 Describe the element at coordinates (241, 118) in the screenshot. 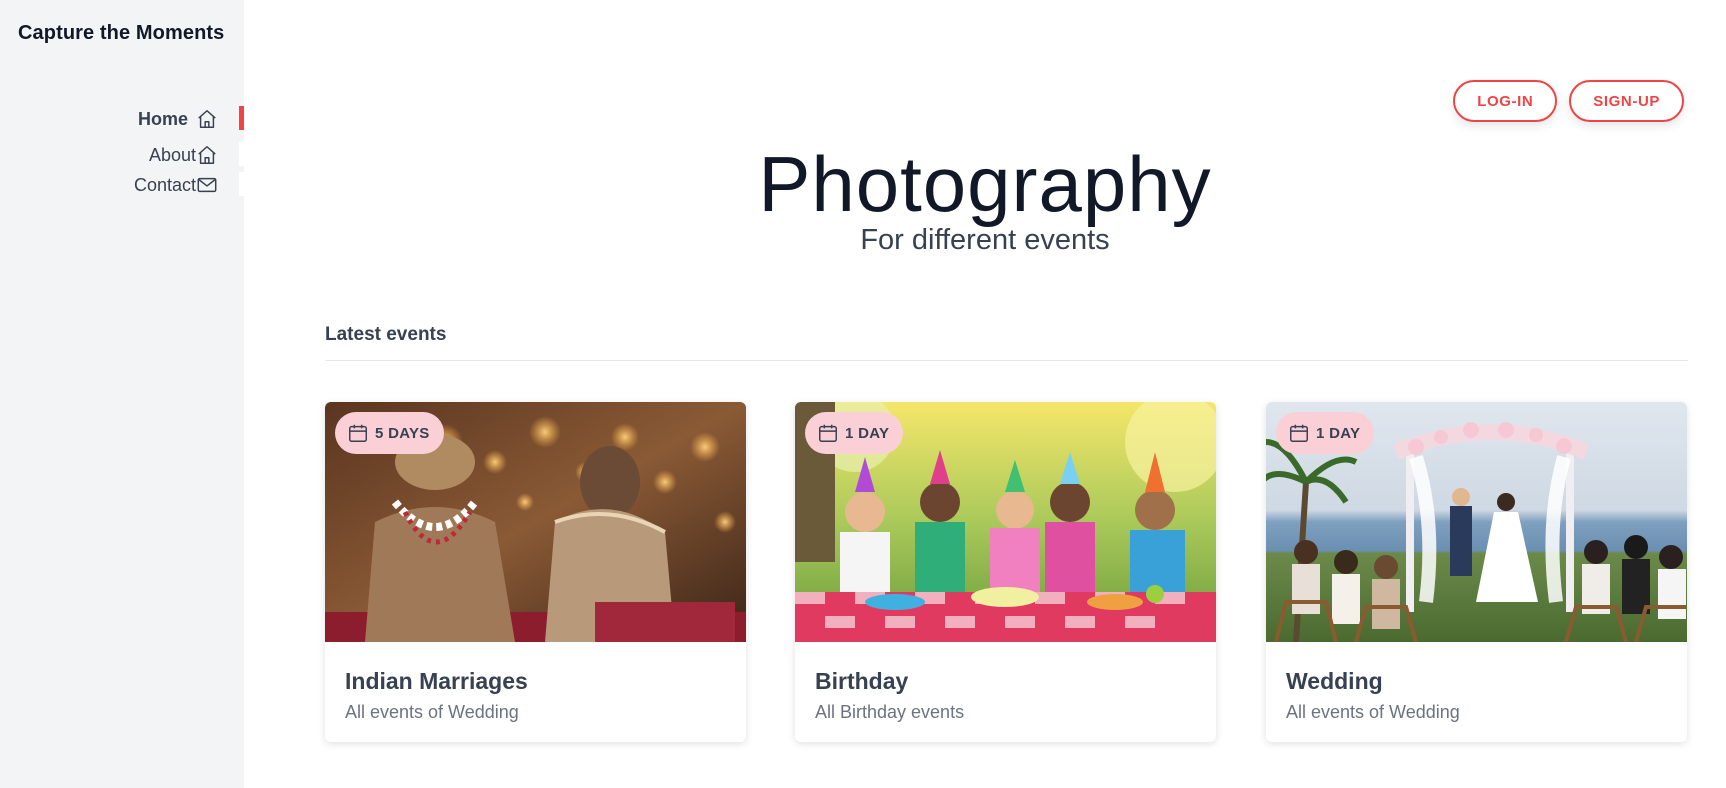

I see `active-indicator` at that location.